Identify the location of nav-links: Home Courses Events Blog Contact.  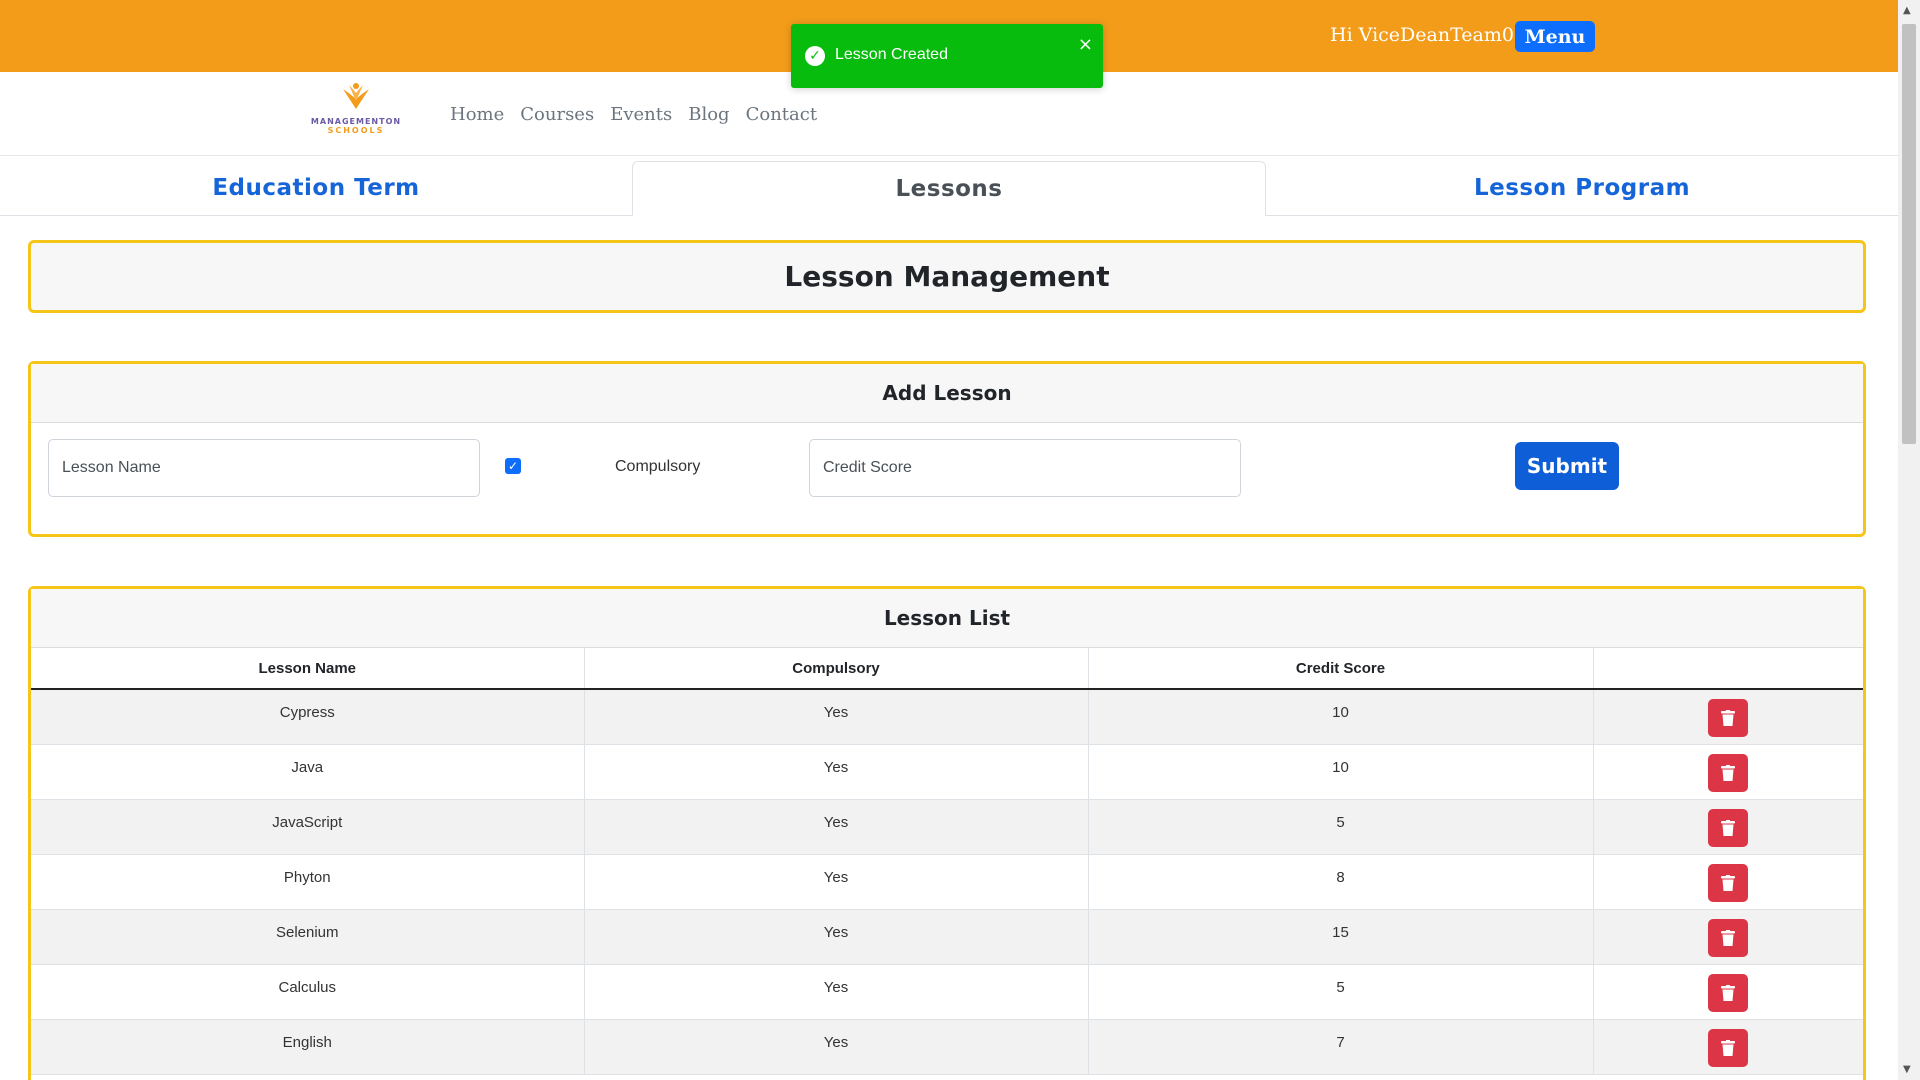
(633, 114).